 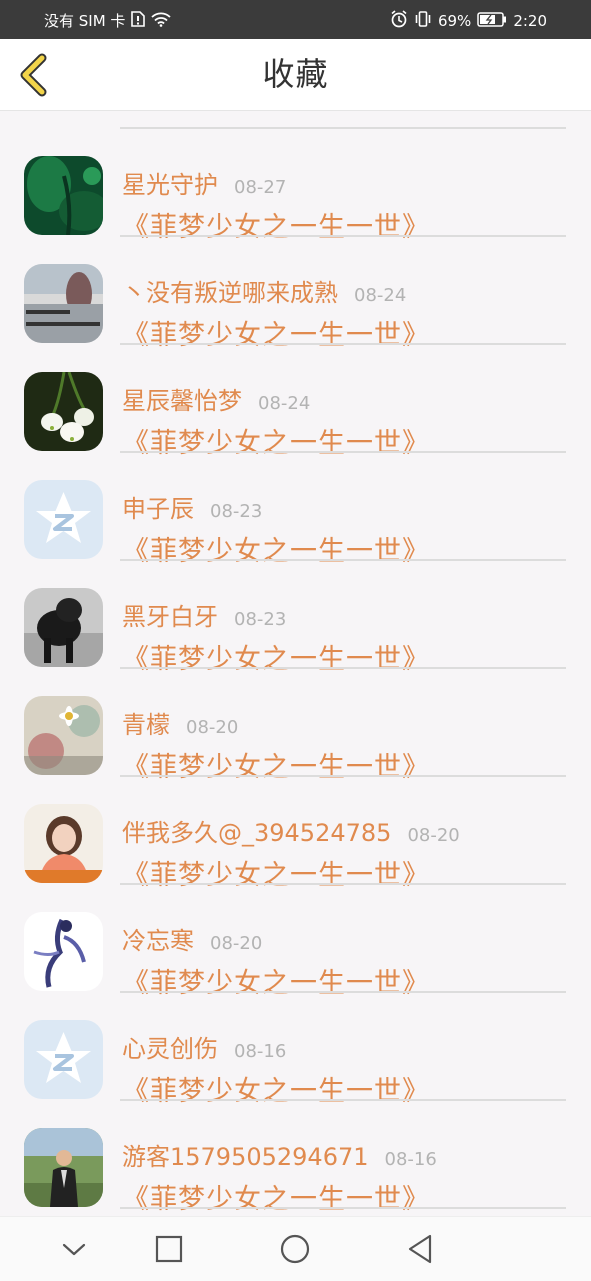 What do you see at coordinates (343, 1208) in the screenshot?
I see `row-divider` at bounding box center [343, 1208].